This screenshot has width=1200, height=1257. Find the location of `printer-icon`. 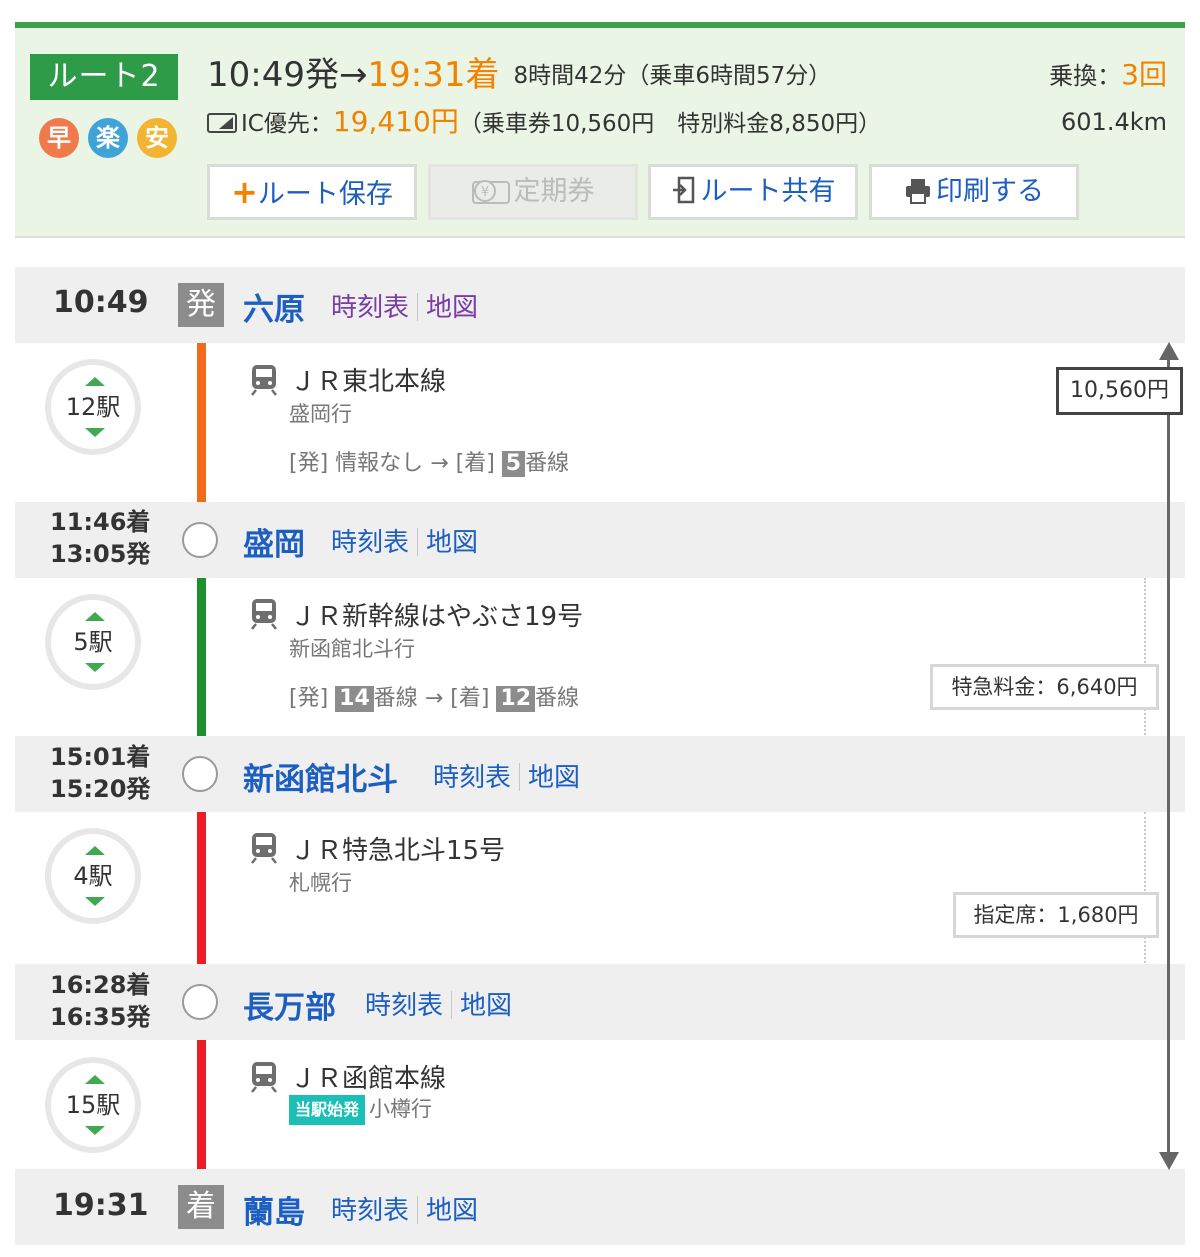

printer-icon is located at coordinates (918, 191).